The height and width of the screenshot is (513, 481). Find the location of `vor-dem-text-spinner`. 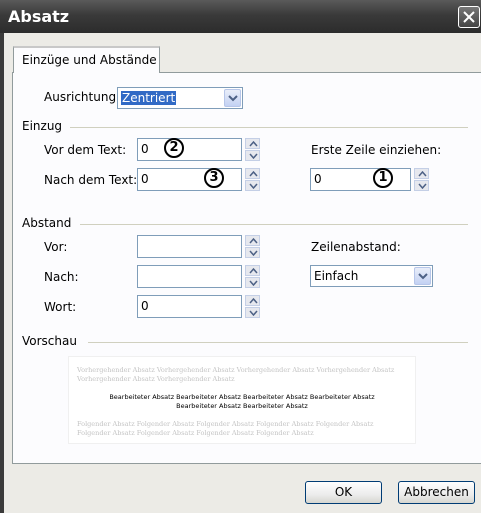

vor-dem-text-spinner is located at coordinates (252, 149).